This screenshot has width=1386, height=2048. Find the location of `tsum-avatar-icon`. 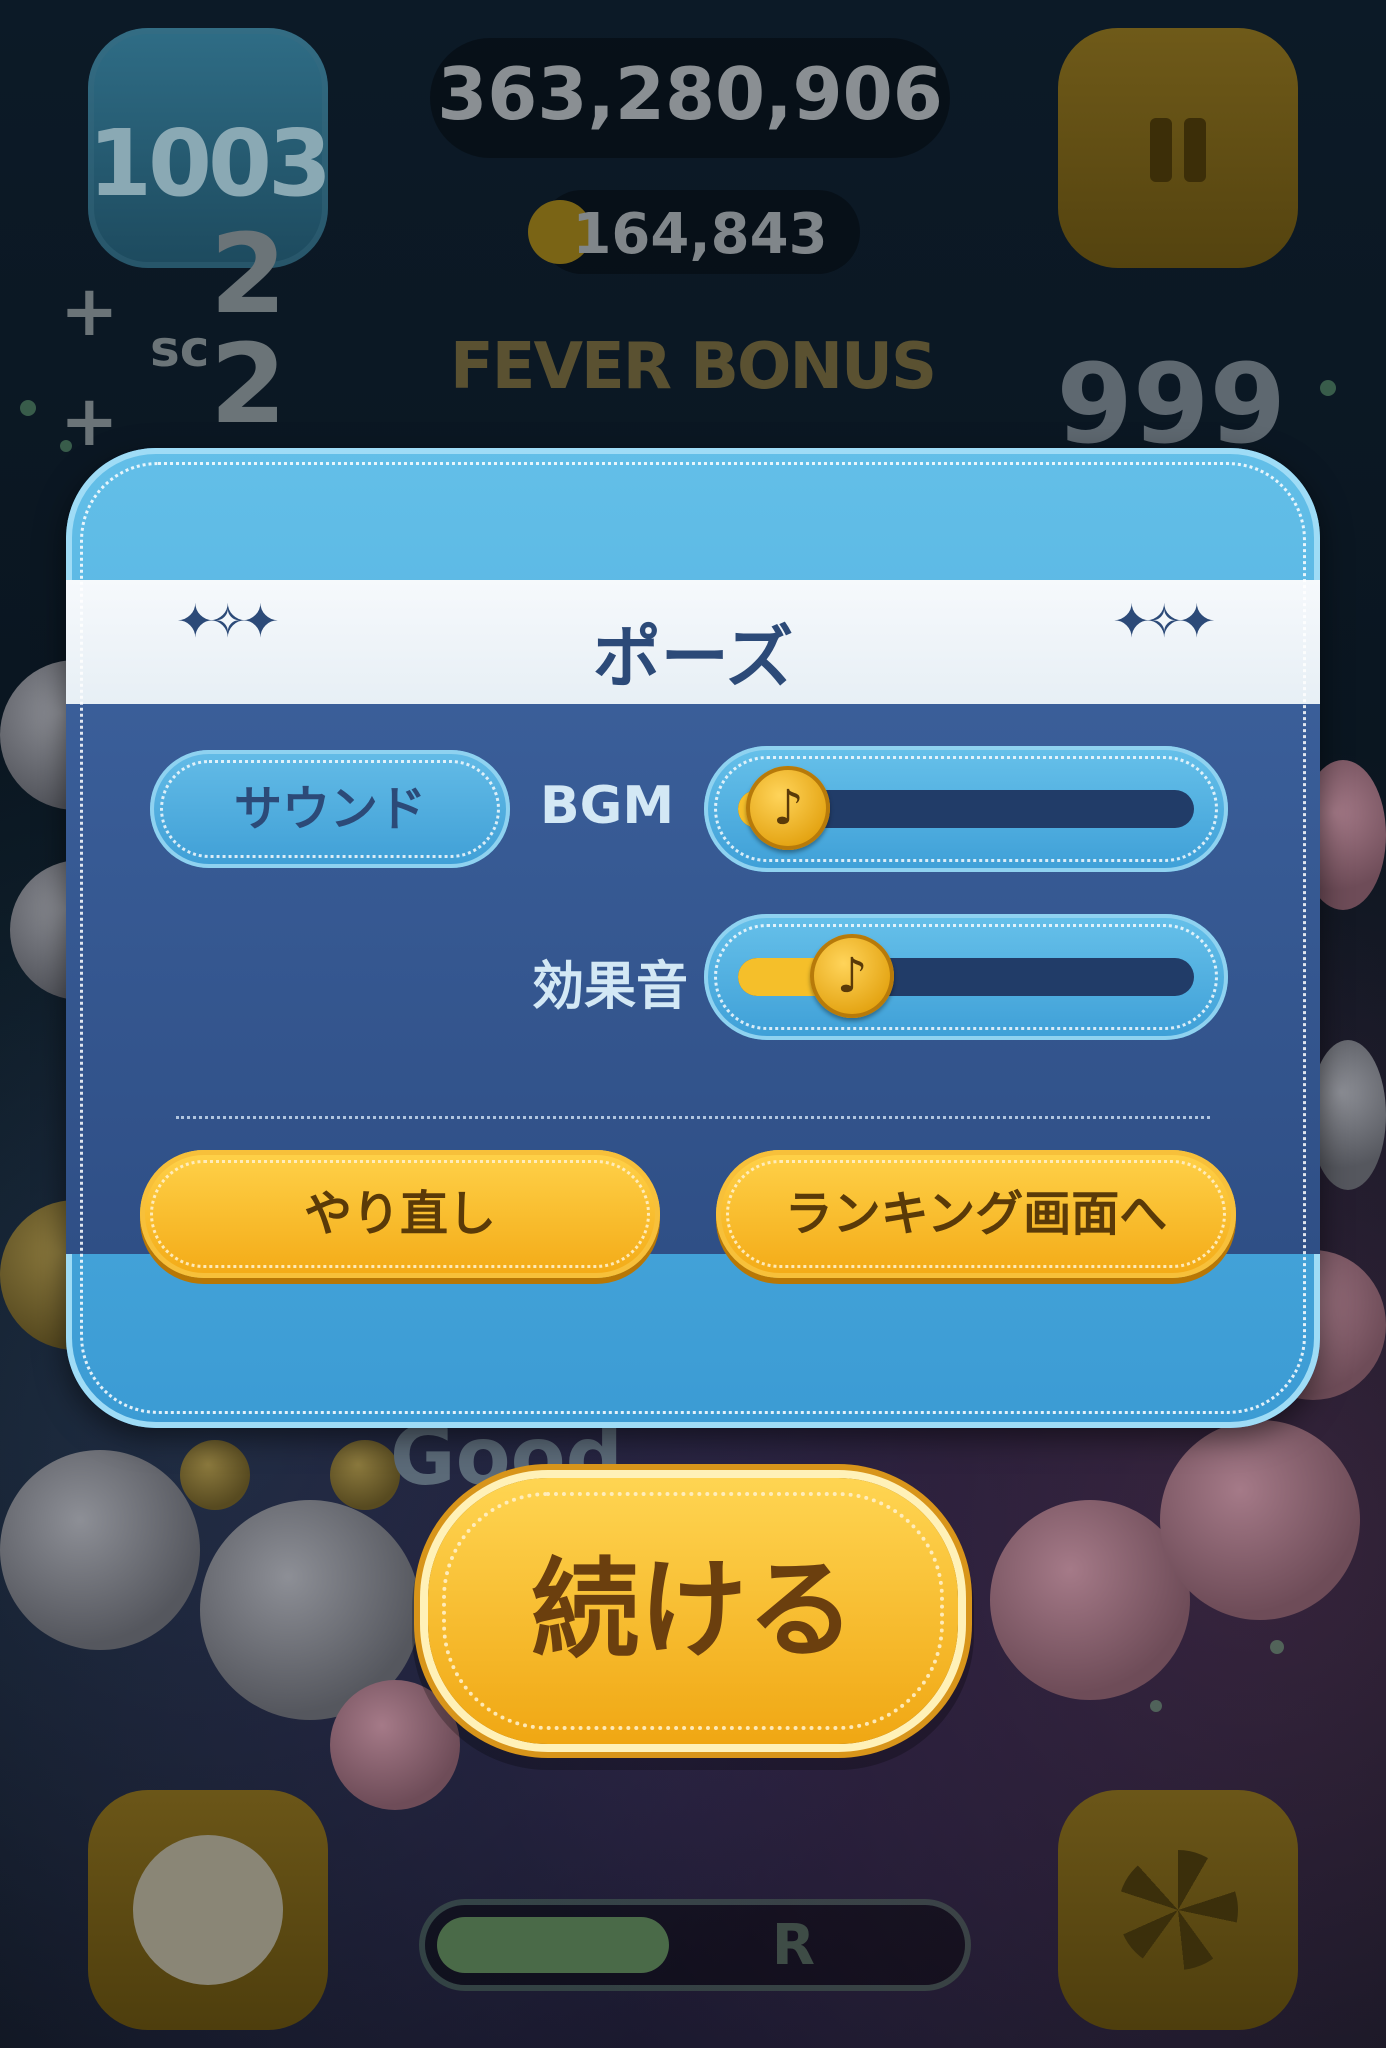

tsum-avatar-icon is located at coordinates (208, 1910).